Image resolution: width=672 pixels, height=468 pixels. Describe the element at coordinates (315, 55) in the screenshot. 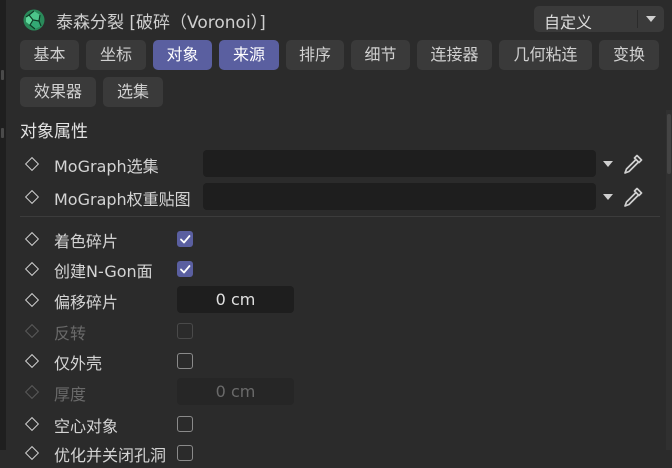

I see `tab-sorting: 排序` at that location.